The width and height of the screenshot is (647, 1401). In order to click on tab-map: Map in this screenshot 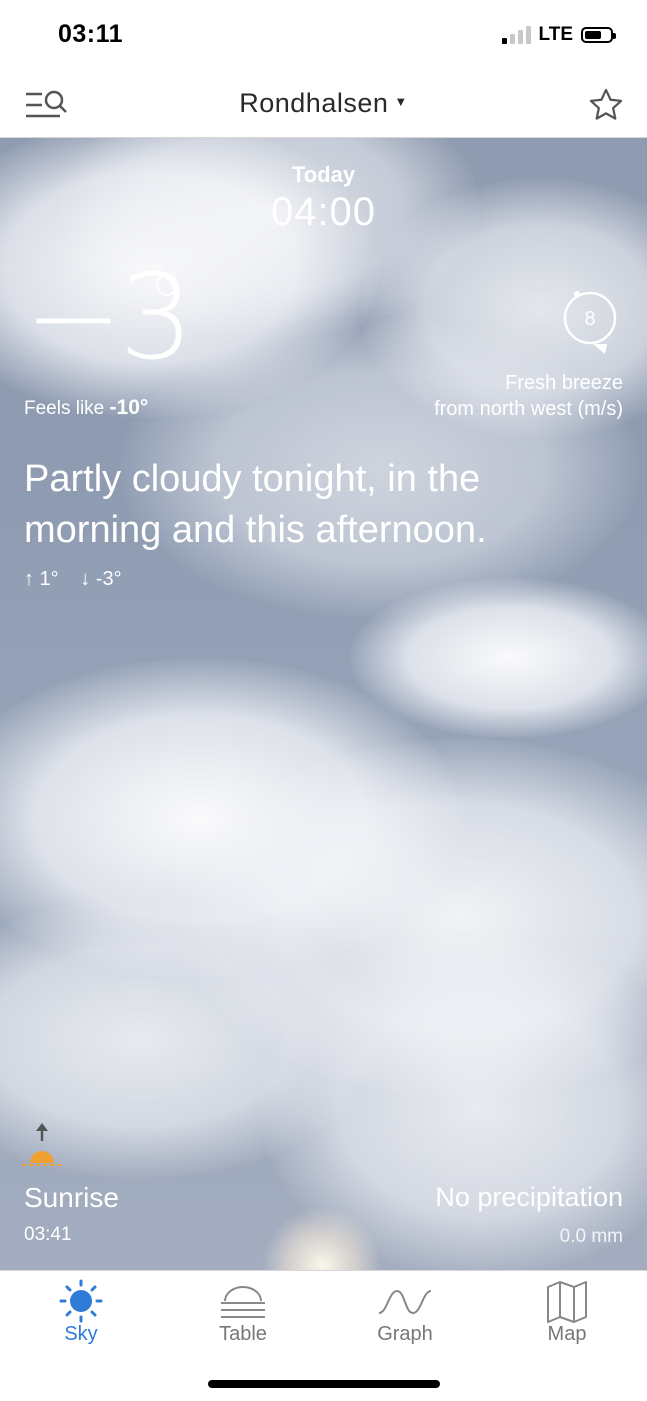, I will do `click(566, 1316)`.